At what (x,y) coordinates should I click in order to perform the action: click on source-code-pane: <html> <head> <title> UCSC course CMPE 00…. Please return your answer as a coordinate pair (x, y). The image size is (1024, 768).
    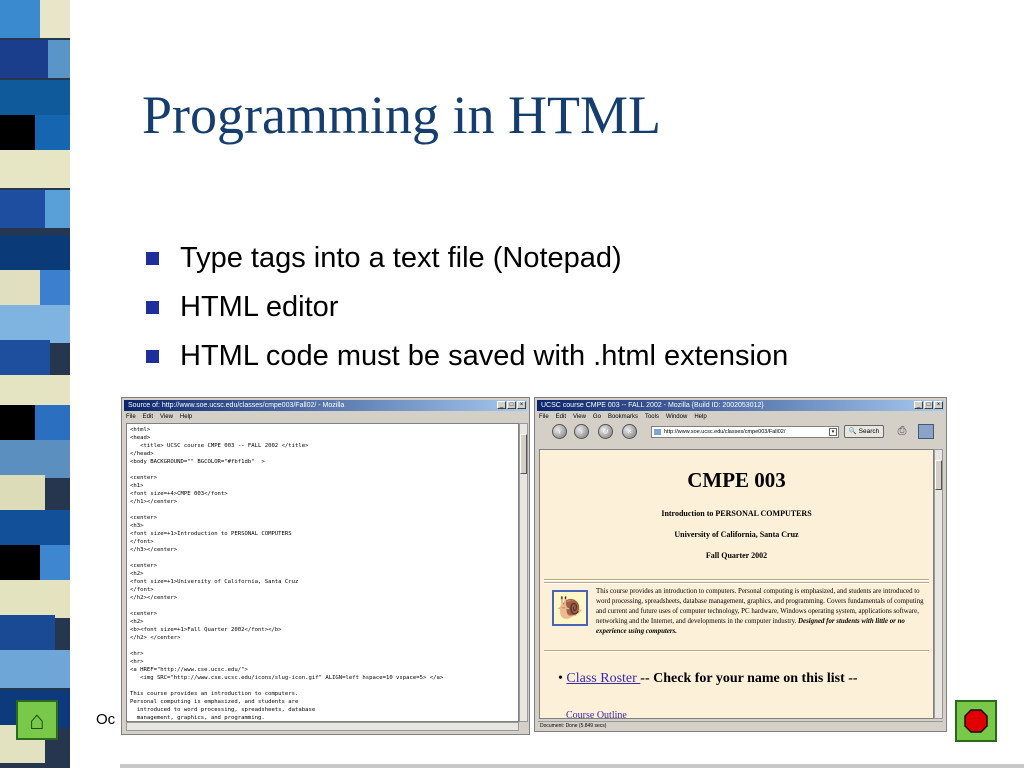
    Looking at the image, I should click on (322, 572).